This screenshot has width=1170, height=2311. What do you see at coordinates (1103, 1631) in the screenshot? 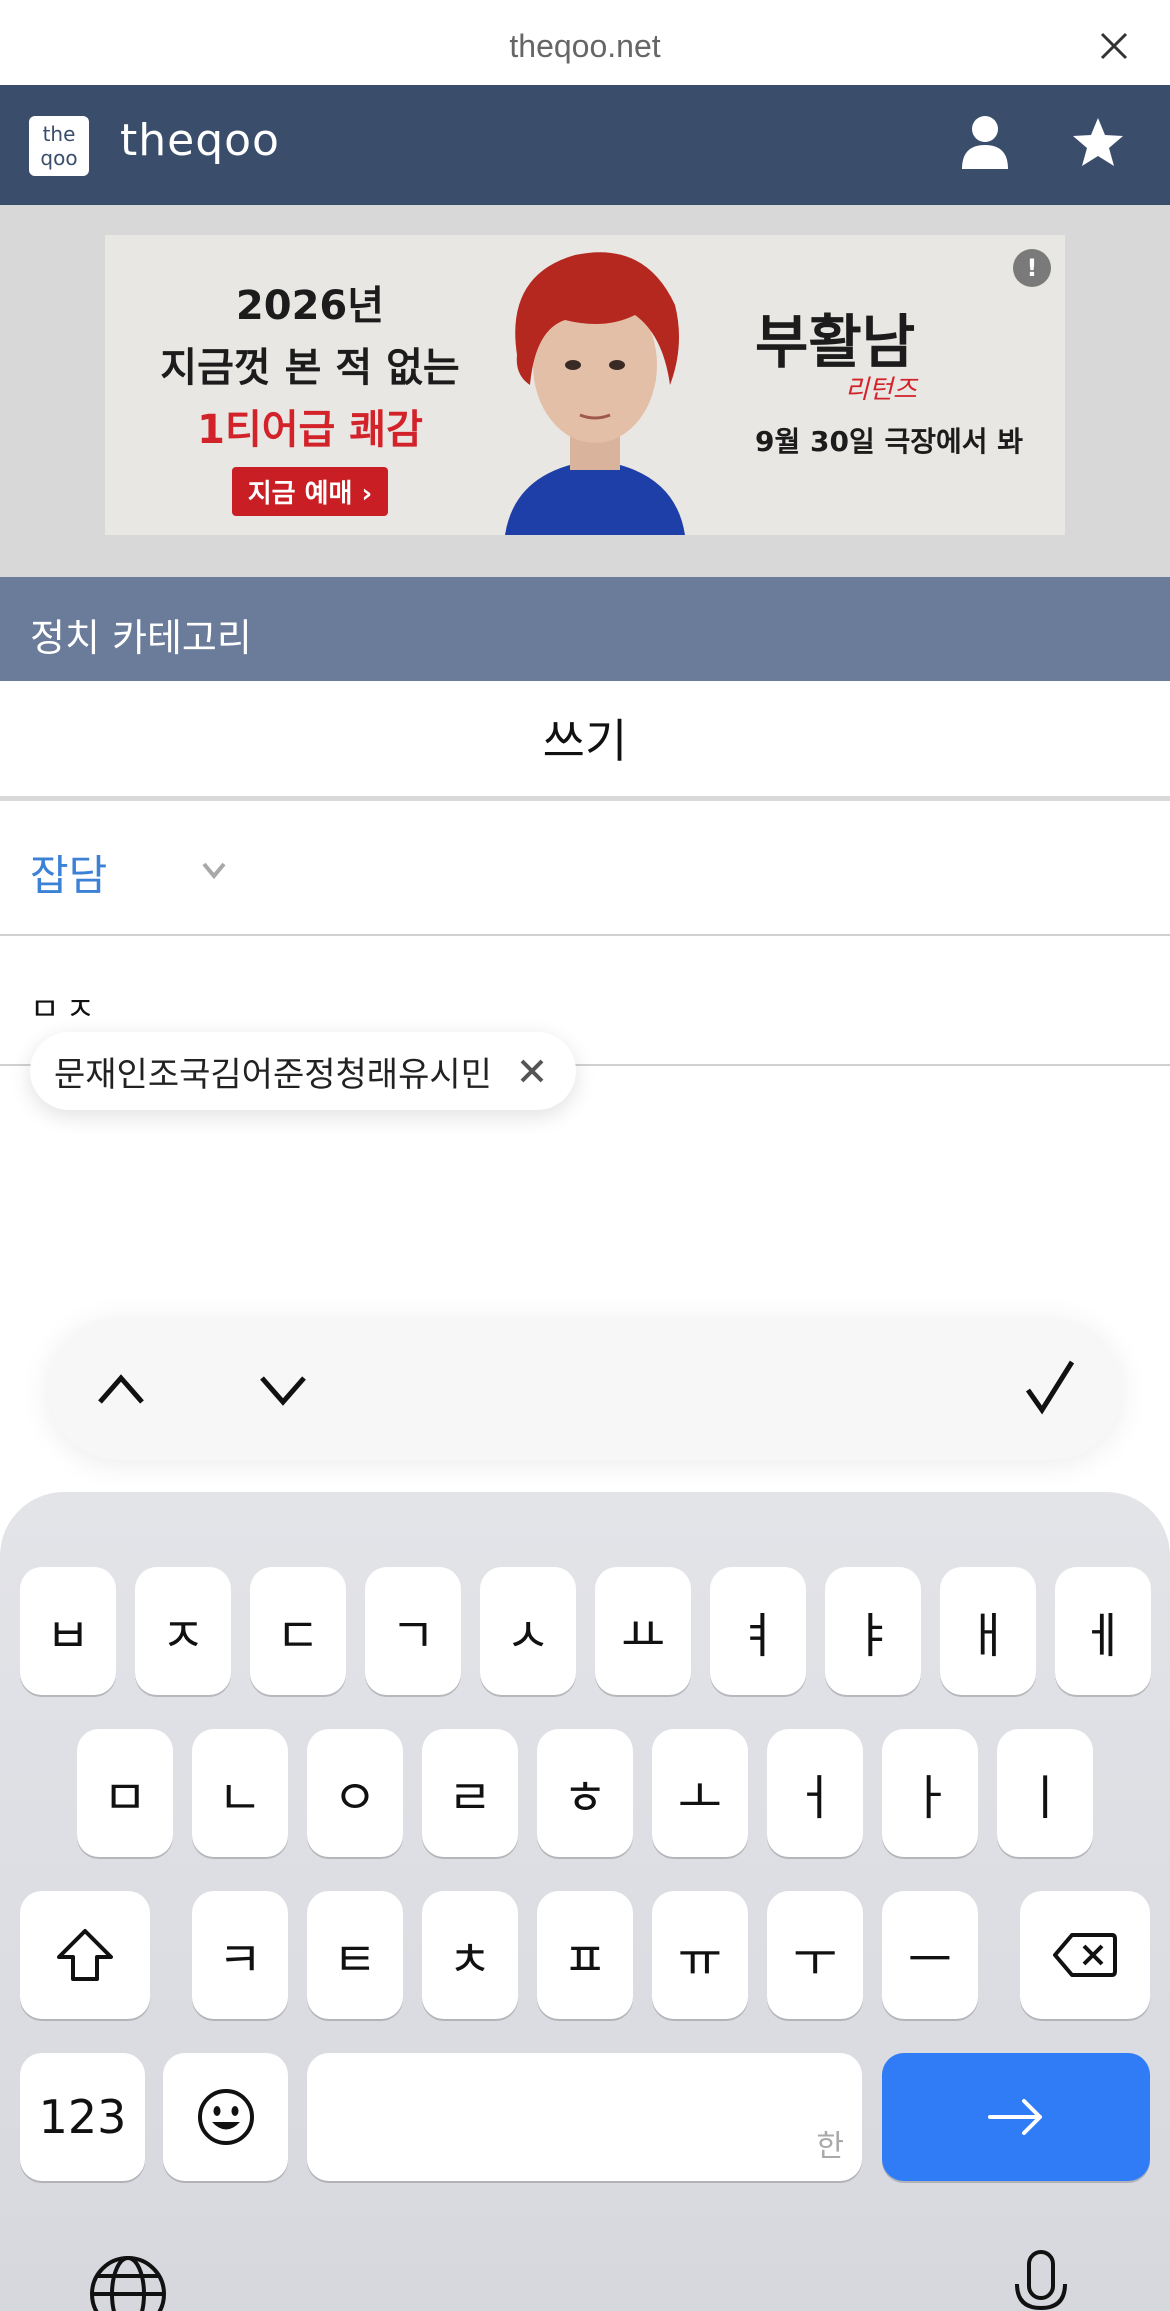
I see `key: ㅔ` at bounding box center [1103, 1631].